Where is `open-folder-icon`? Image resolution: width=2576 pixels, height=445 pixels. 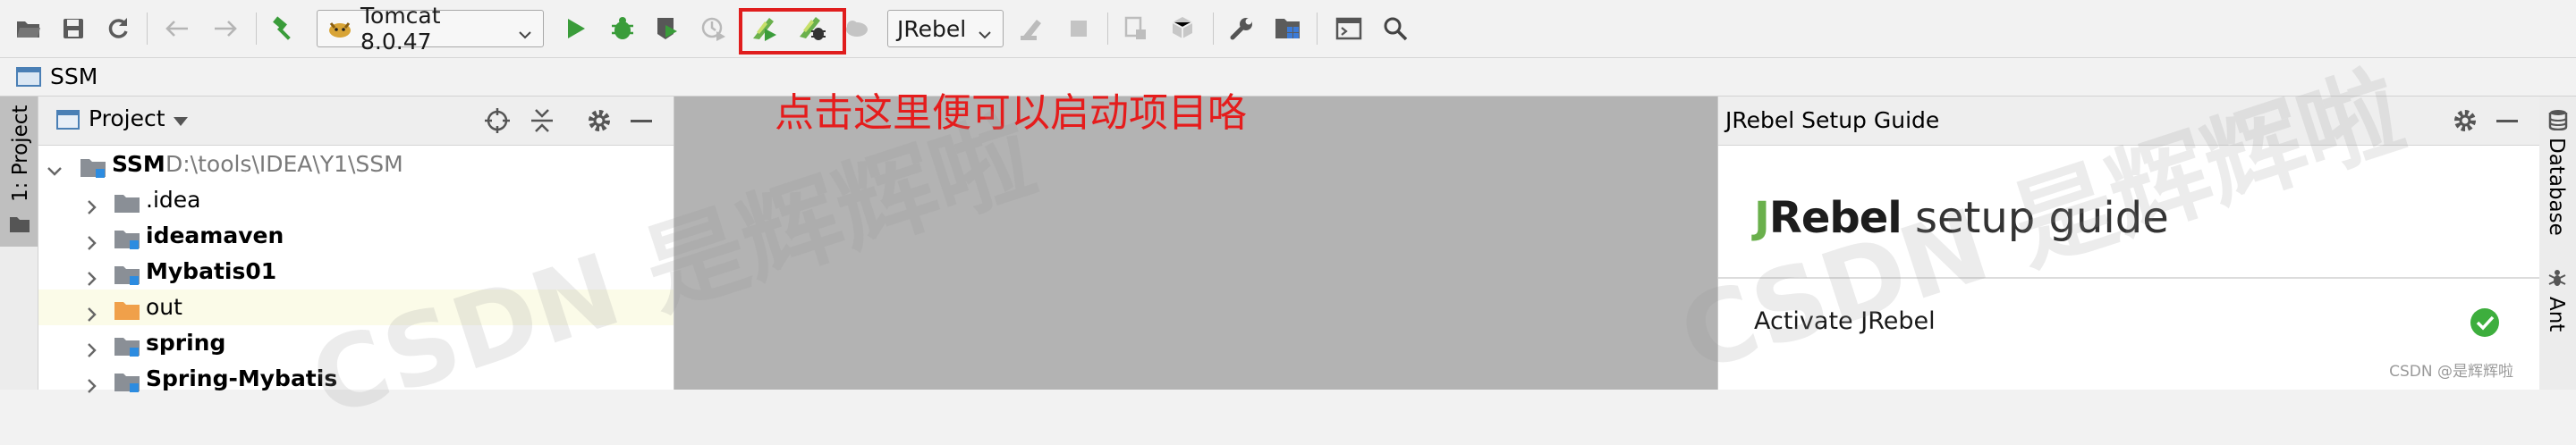
open-folder-icon is located at coordinates (29, 28).